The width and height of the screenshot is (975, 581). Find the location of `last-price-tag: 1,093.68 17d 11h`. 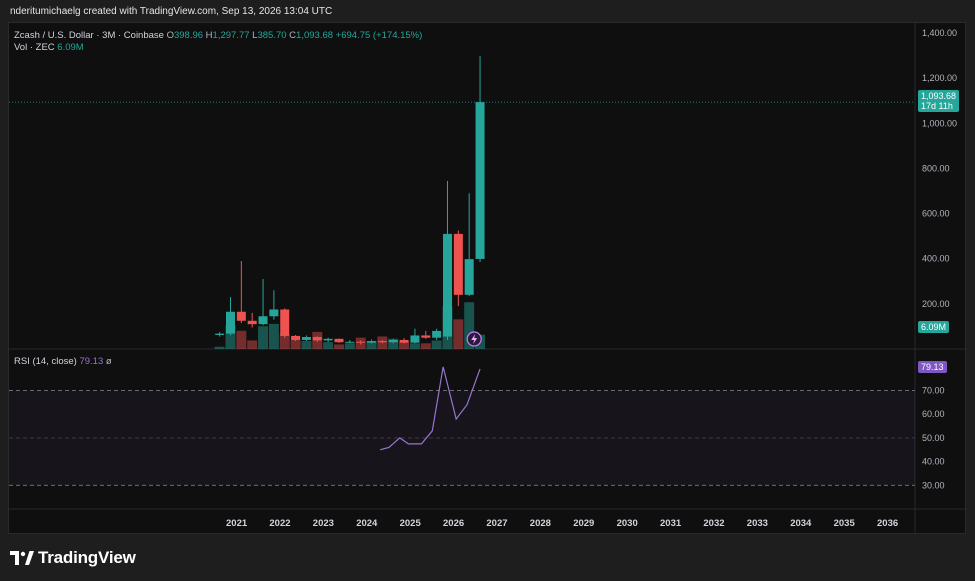

last-price-tag: 1,093.68 17d 11h is located at coordinates (939, 101).